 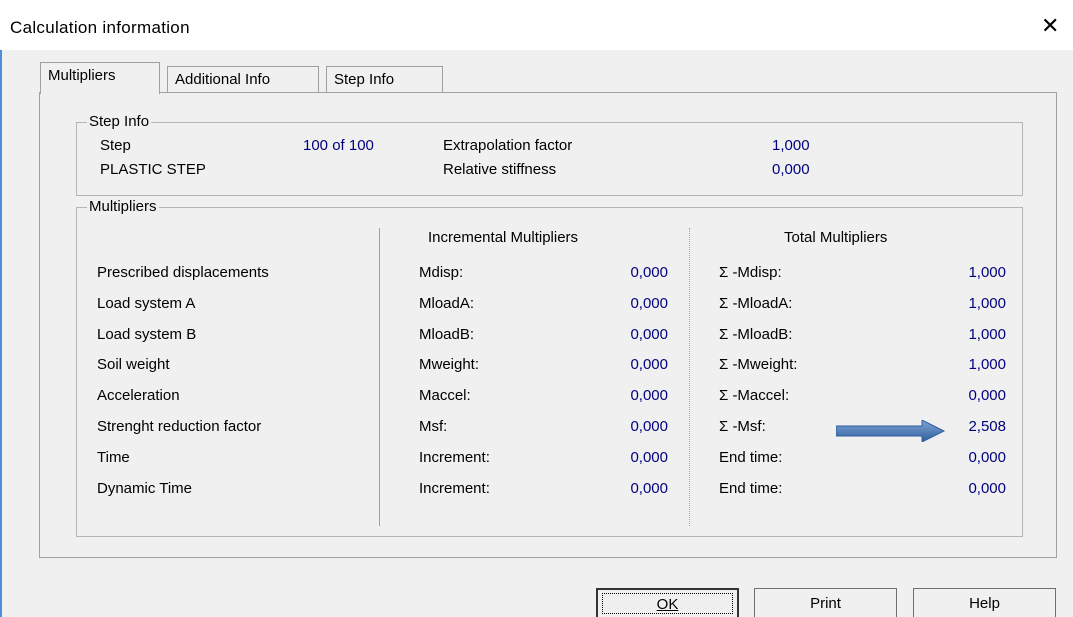 What do you see at coordinates (1050, 26) in the screenshot?
I see `close-icon: ✕` at bounding box center [1050, 26].